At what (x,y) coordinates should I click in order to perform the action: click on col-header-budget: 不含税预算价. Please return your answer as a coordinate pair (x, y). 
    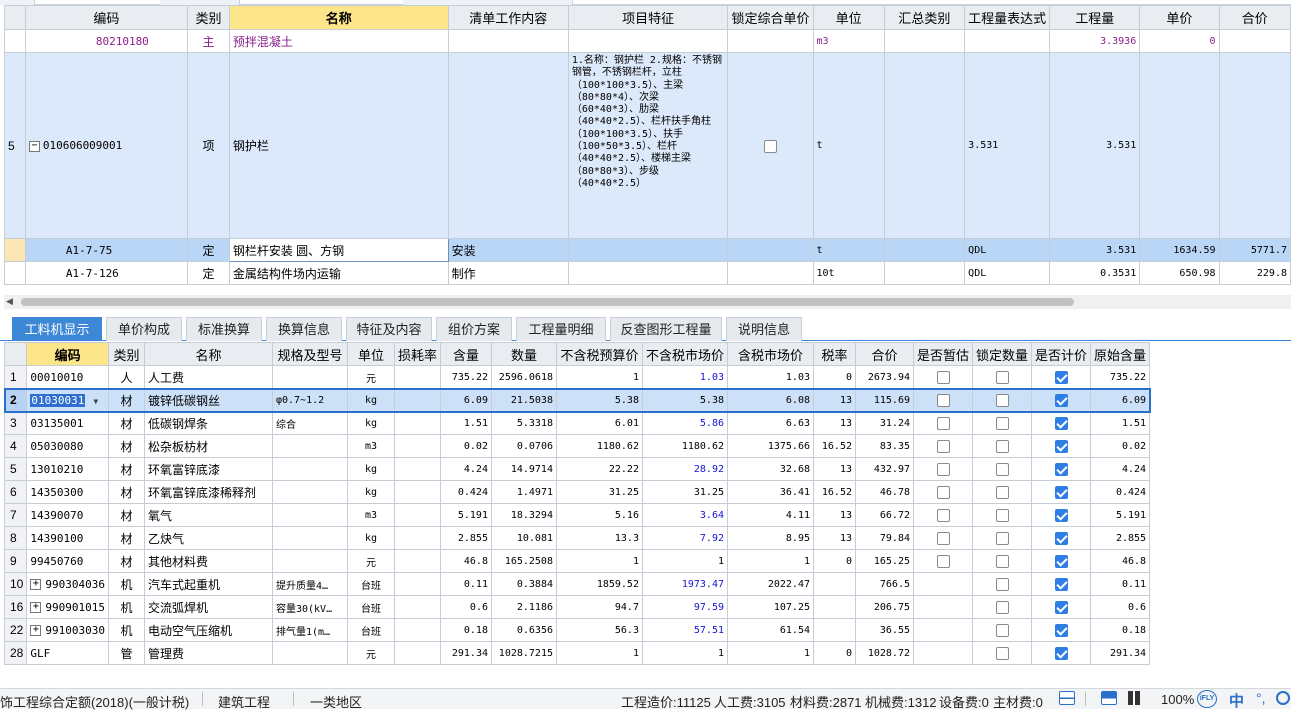
    Looking at the image, I should click on (599, 354).